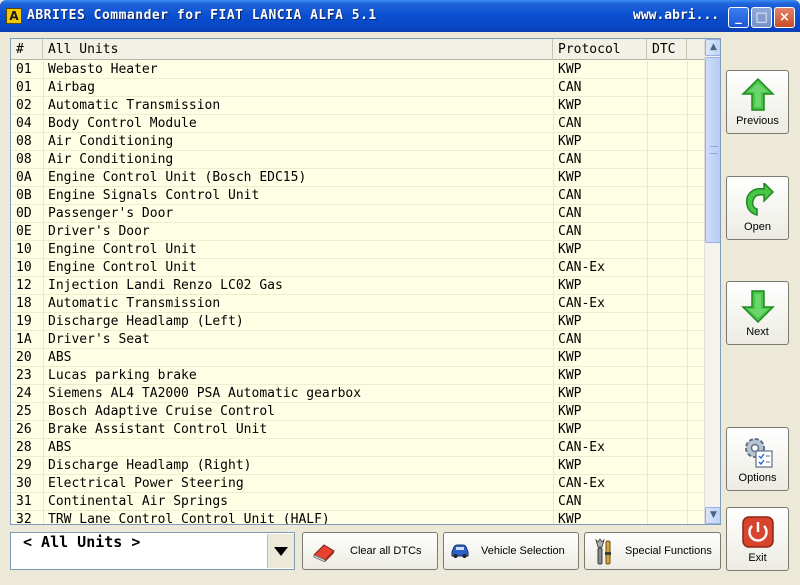 This screenshot has width=800, height=585. What do you see at coordinates (324, 553) in the screenshot?
I see `eraser-icon` at bounding box center [324, 553].